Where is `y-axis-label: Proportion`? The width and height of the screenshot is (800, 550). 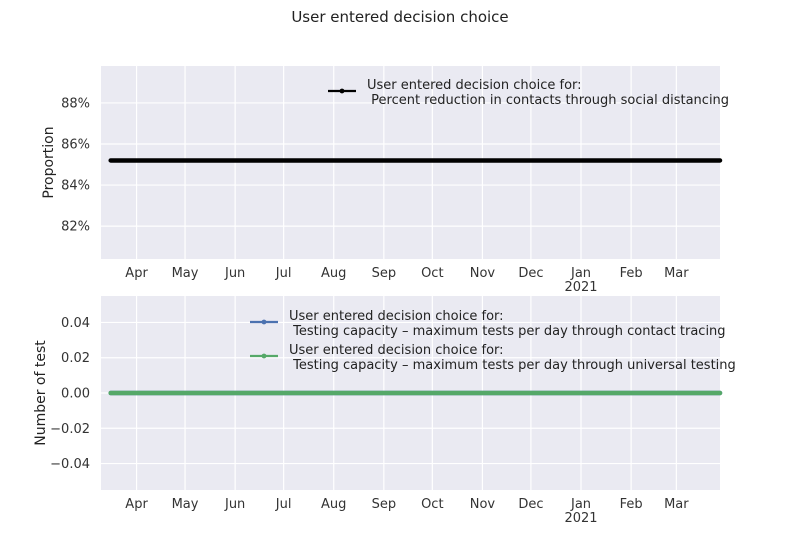 y-axis-label: Proportion is located at coordinates (49, 162).